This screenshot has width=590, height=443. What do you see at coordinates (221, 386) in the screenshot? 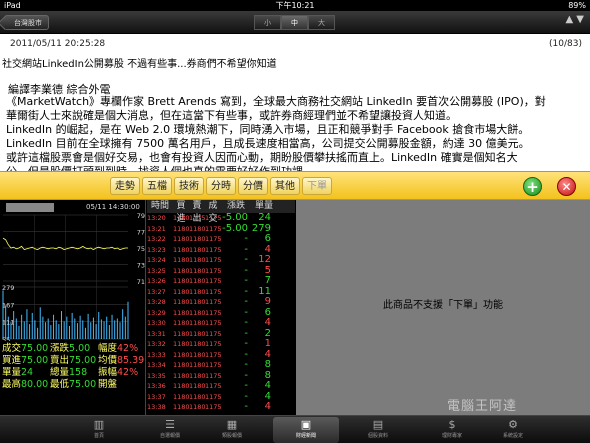
I see `tick-row: 13:361180.01180.01175.0-4` at bounding box center [221, 386].